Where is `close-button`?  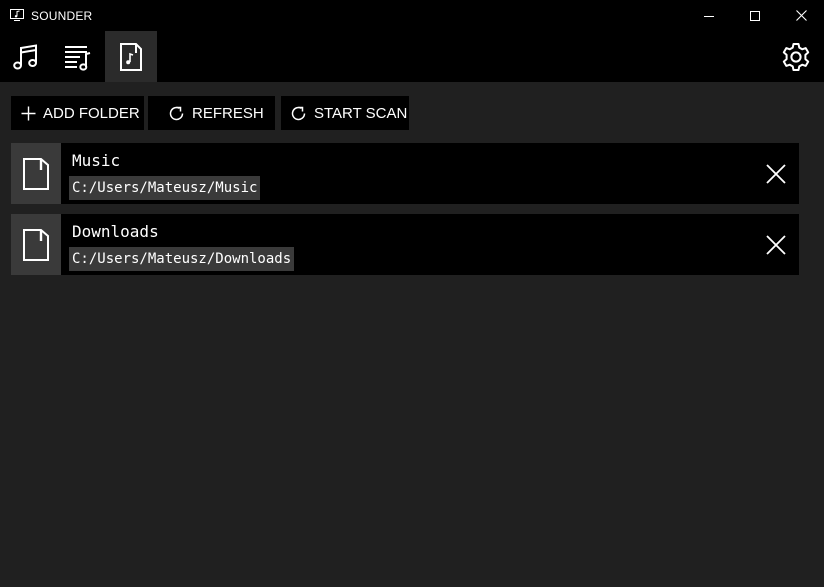
close-button is located at coordinates (801, 15).